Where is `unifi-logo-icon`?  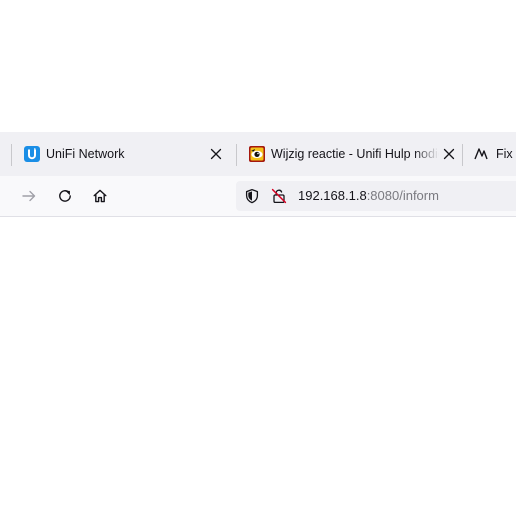
unifi-logo-icon is located at coordinates (32, 154).